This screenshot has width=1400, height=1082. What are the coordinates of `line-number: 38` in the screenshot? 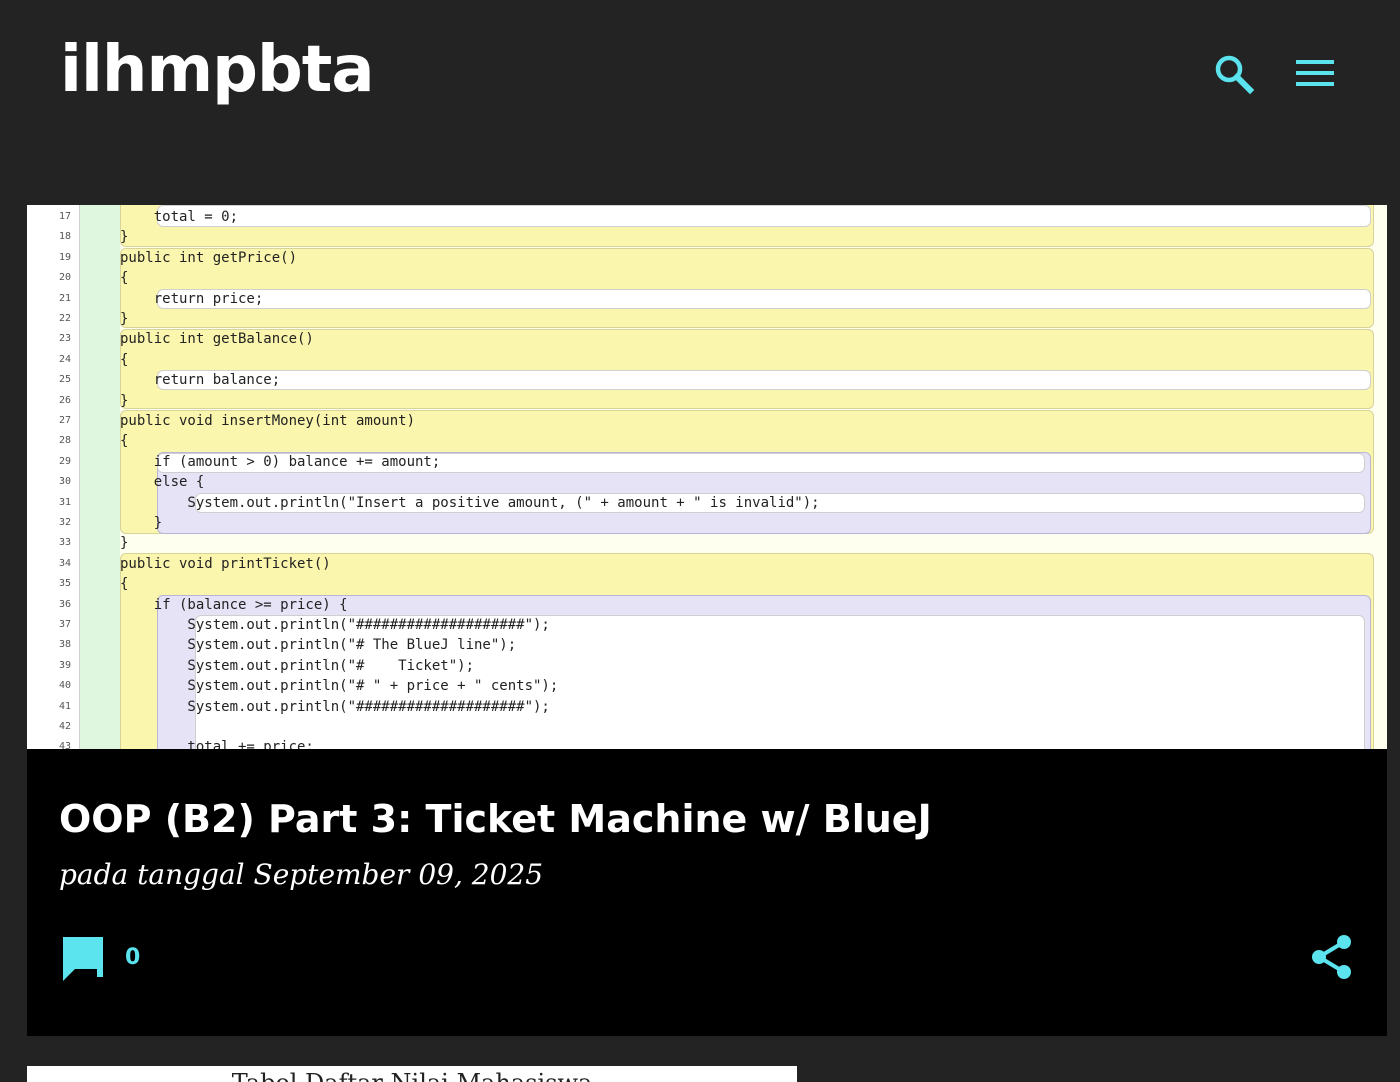 It's located at (64, 645).